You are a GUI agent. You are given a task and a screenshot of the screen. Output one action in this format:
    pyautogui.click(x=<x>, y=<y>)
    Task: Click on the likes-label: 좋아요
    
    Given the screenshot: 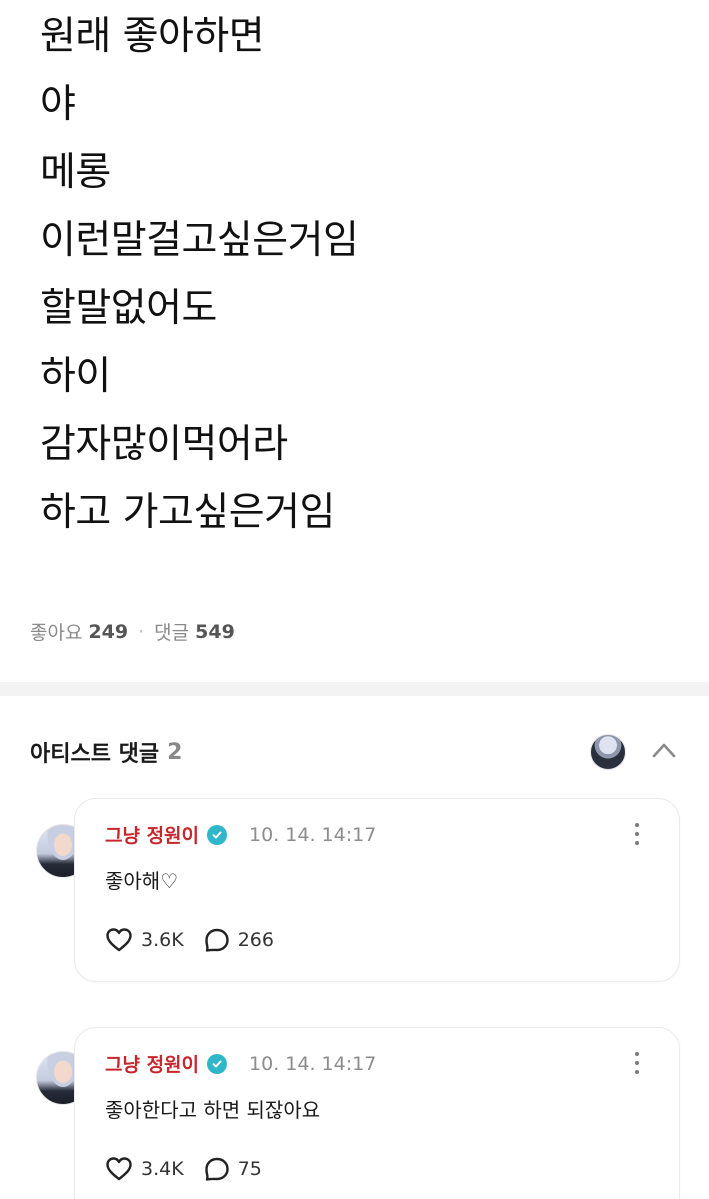 What is the action you would take?
    pyautogui.click(x=56, y=631)
    